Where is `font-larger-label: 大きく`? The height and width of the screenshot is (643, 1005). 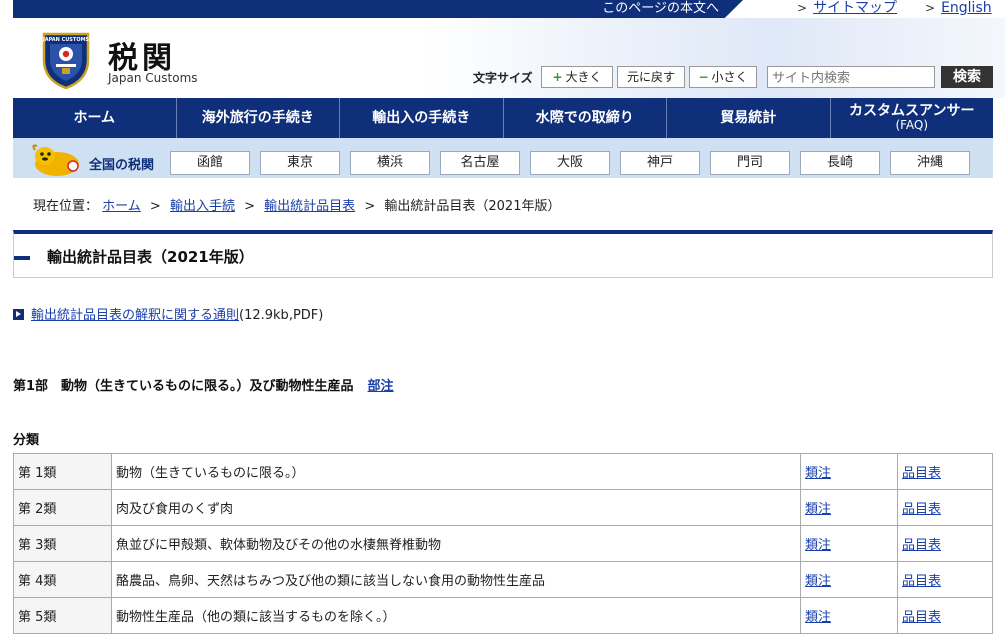
font-larger-label: 大きく is located at coordinates (583, 77).